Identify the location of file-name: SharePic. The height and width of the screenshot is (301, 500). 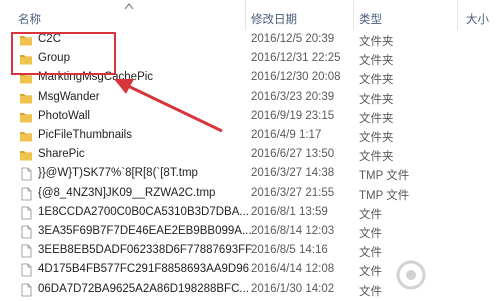
(61, 154).